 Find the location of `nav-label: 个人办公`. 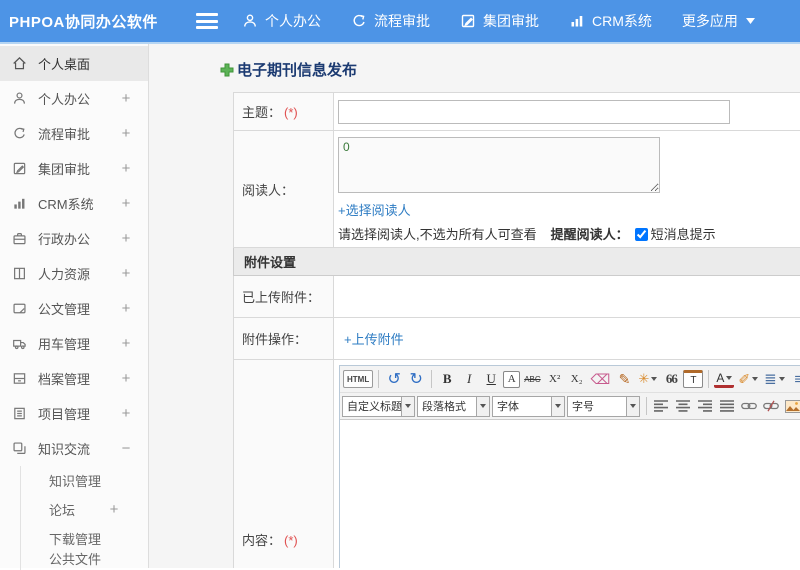

nav-label: 个人办公 is located at coordinates (293, 21).